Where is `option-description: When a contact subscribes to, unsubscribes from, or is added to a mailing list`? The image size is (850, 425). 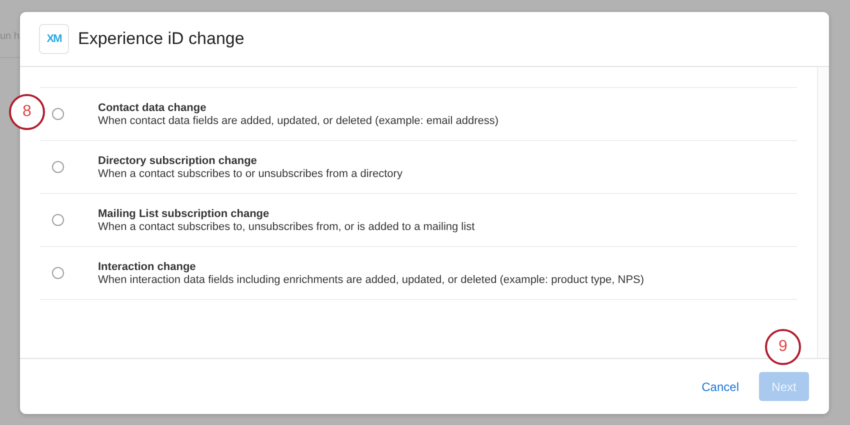
option-description: When a contact subscribes to, unsubscribes from, or is added to a mailing list is located at coordinates (286, 226).